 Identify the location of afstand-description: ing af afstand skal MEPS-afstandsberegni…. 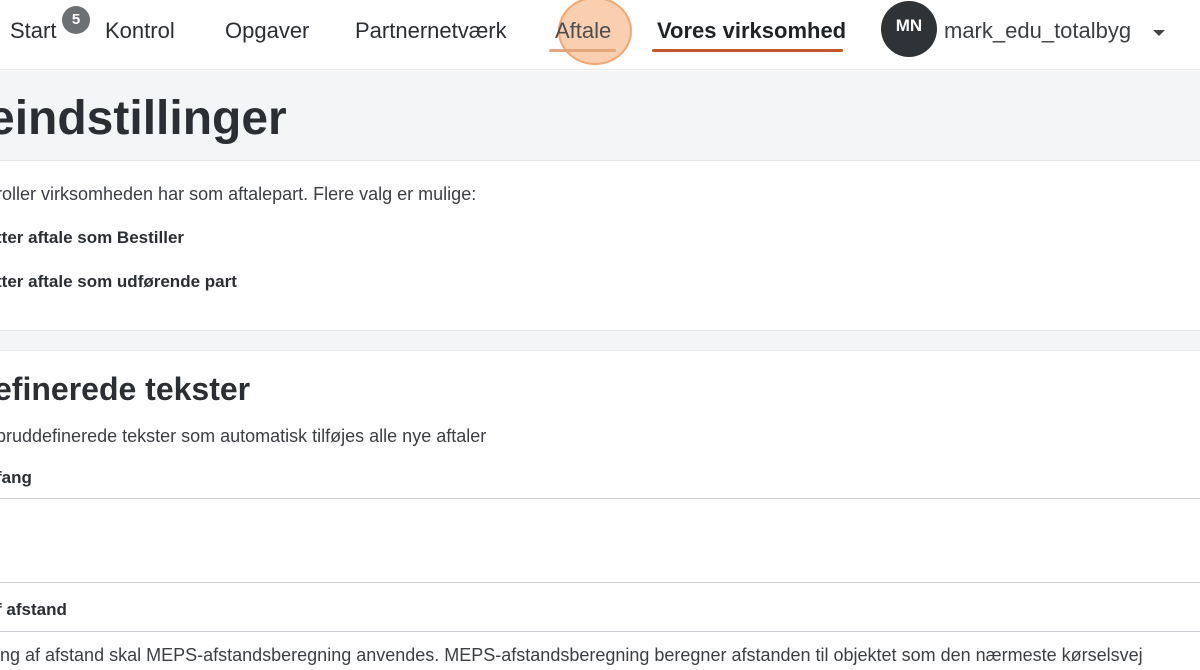
(571, 655).